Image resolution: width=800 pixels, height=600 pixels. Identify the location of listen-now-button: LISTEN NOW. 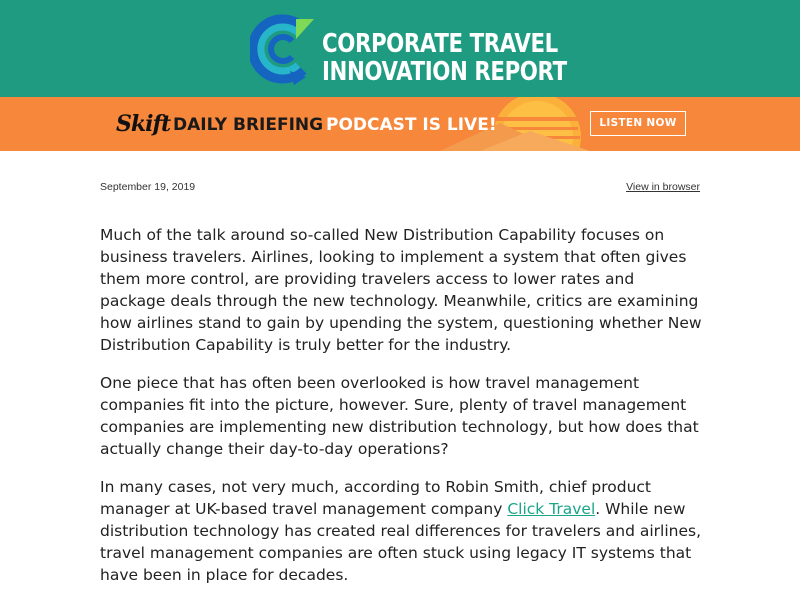
(638, 123).